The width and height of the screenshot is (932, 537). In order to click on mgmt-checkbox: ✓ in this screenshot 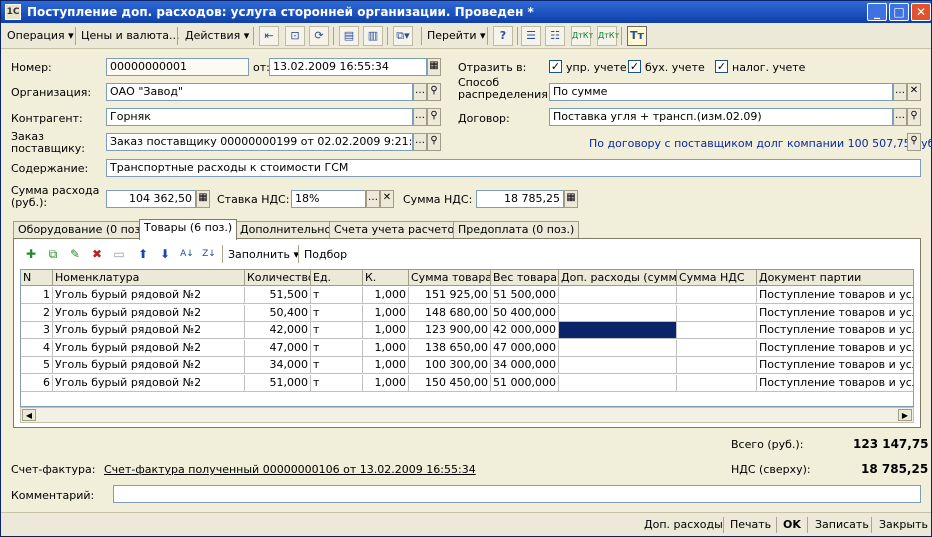, I will do `click(555, 66)`.